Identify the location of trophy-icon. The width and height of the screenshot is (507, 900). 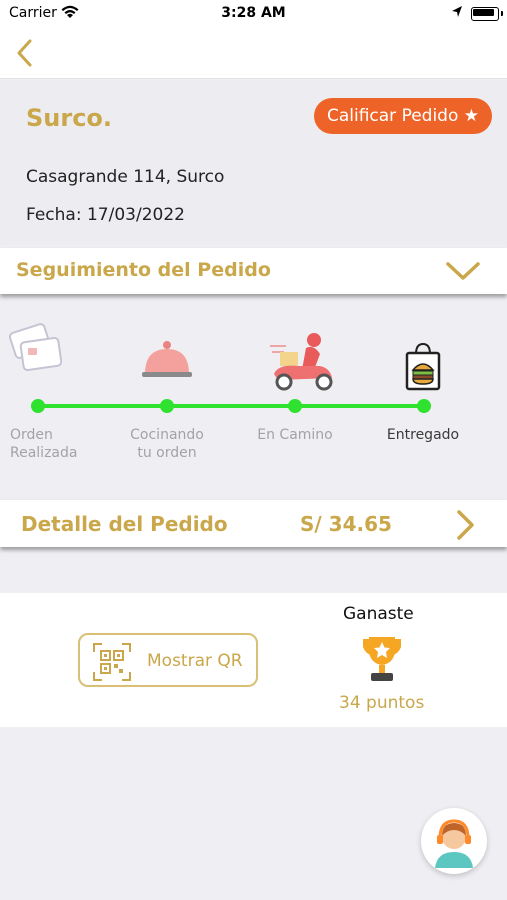
(382, 659).